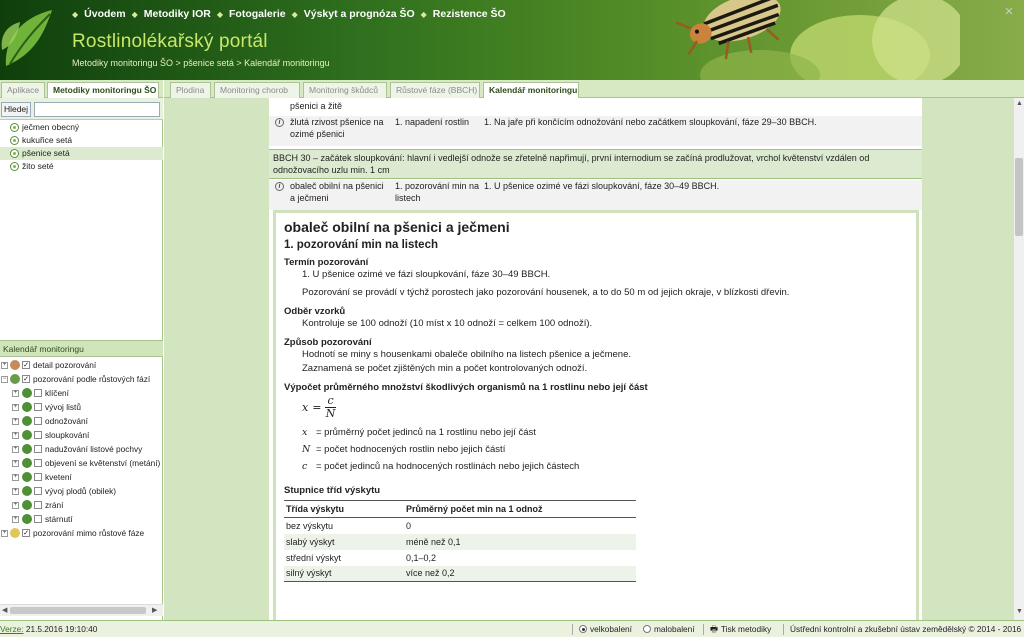 Image resolution: width=1024 pixels, height=637 pixels. I want to click on tree-node-metani: + objevení se květenství (metání), so click(81, 463).